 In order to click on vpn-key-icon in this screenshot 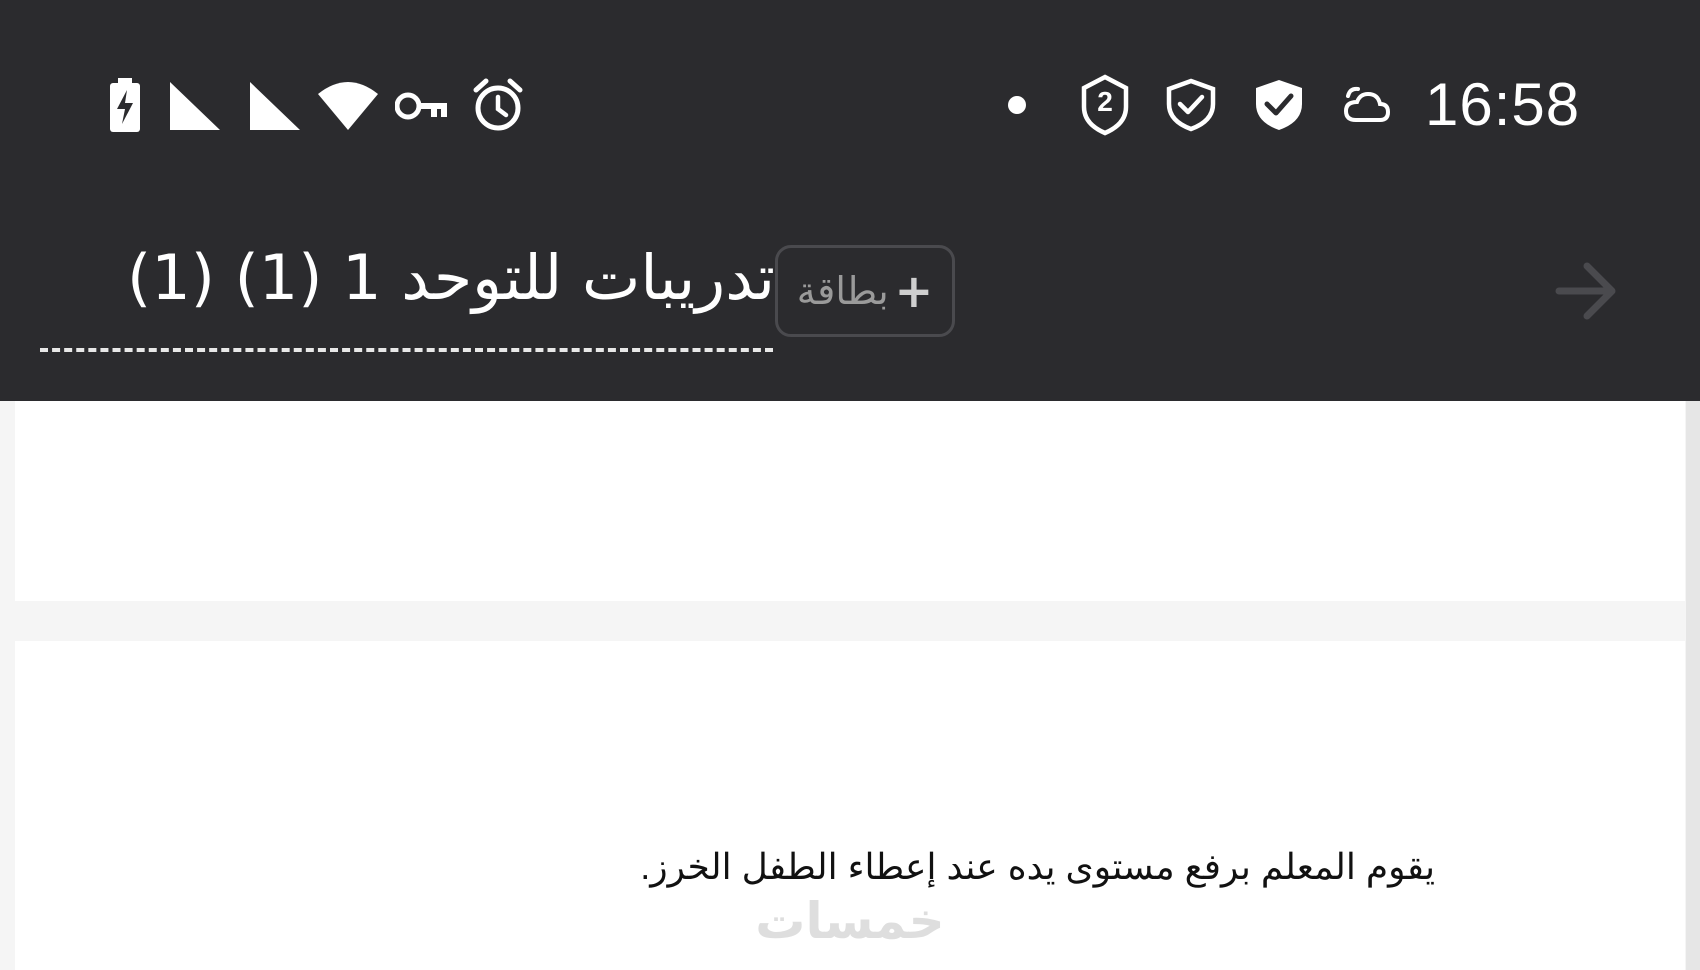, I will do `click(421, 106)`.